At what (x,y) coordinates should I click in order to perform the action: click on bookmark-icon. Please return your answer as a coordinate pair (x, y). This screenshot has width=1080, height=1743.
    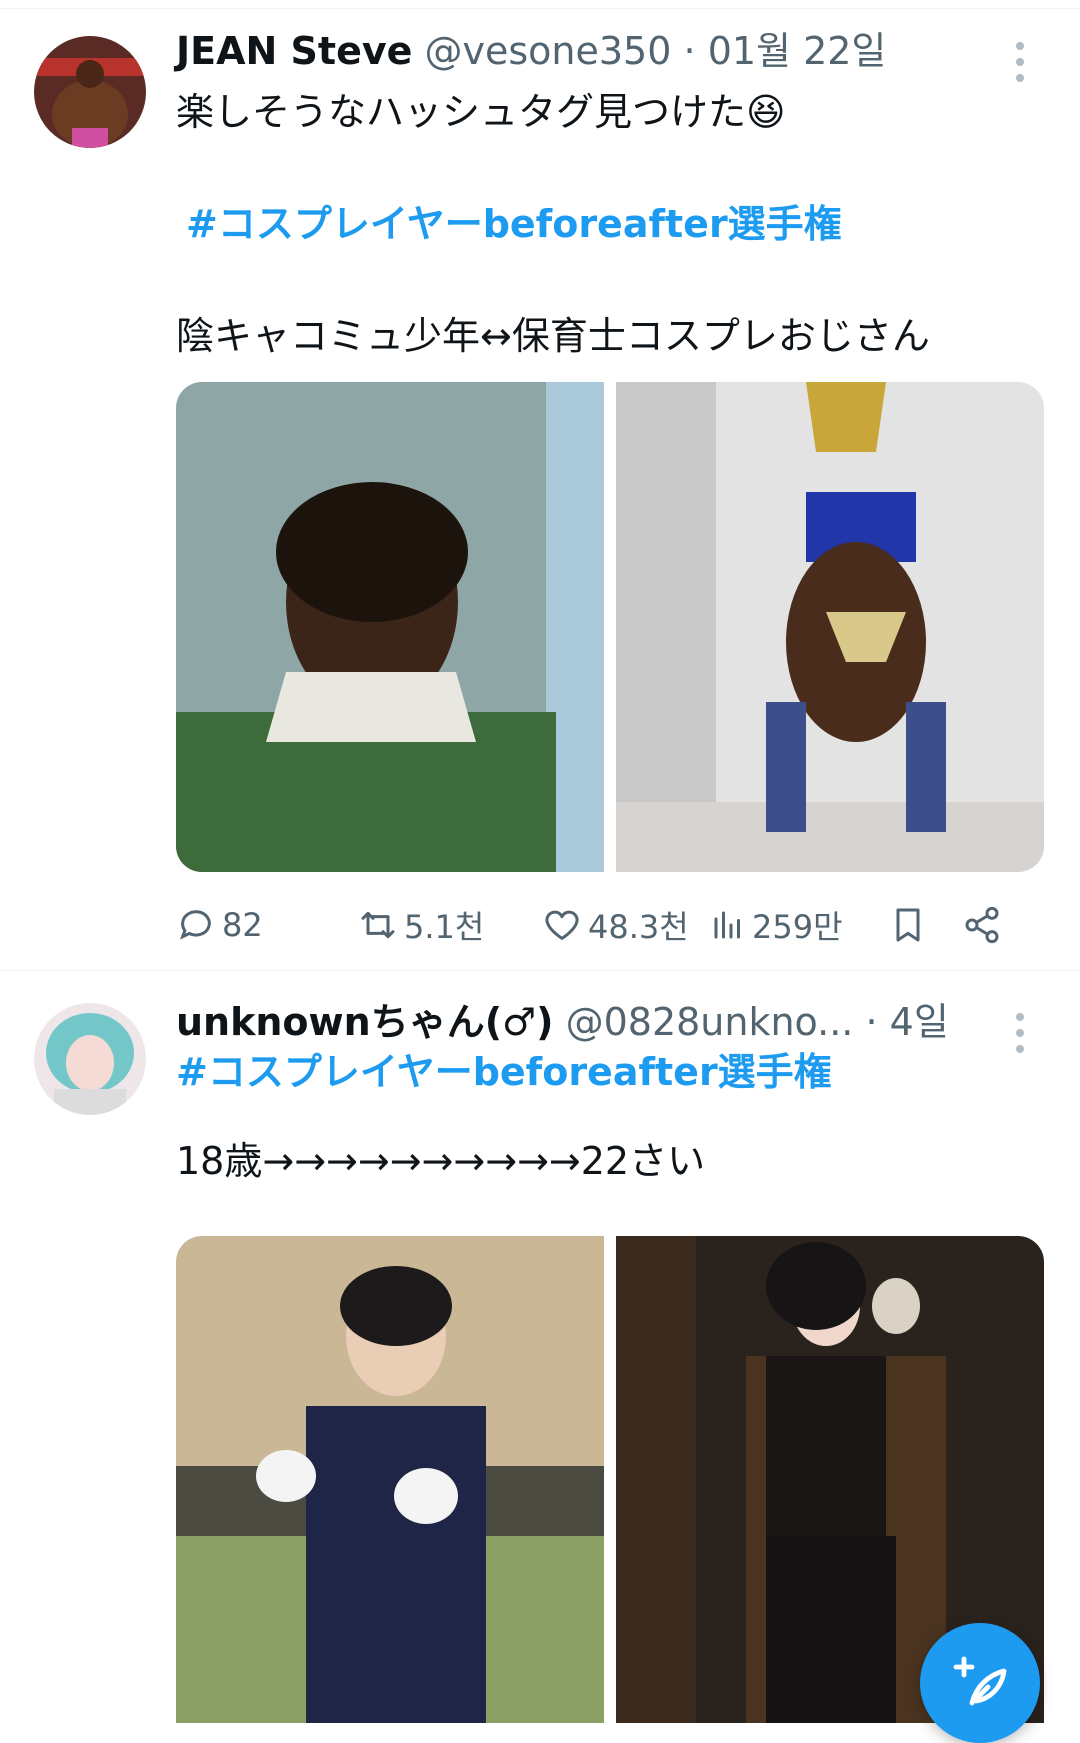
    Looking at the image, I should click on (908, 925).